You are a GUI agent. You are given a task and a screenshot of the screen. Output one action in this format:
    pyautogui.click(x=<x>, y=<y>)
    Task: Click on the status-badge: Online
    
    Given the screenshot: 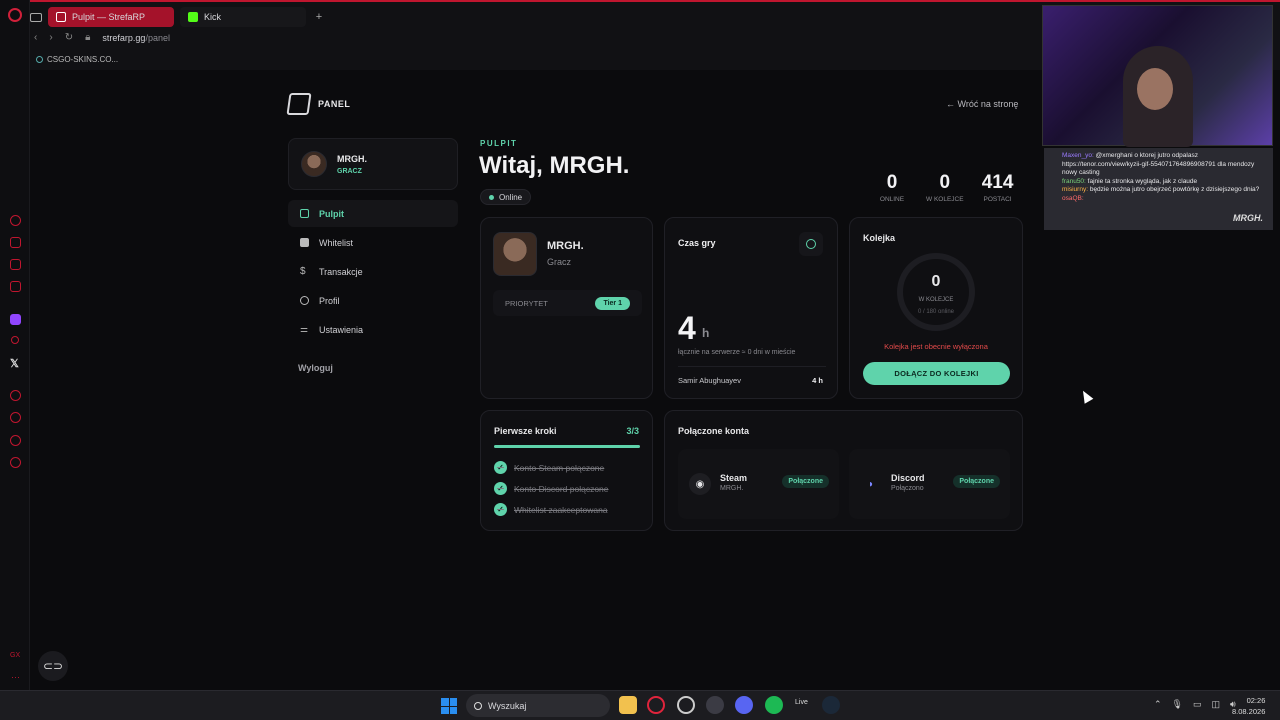 What is the action you would take?
    pyautogui.click(x=506, y=197)
    